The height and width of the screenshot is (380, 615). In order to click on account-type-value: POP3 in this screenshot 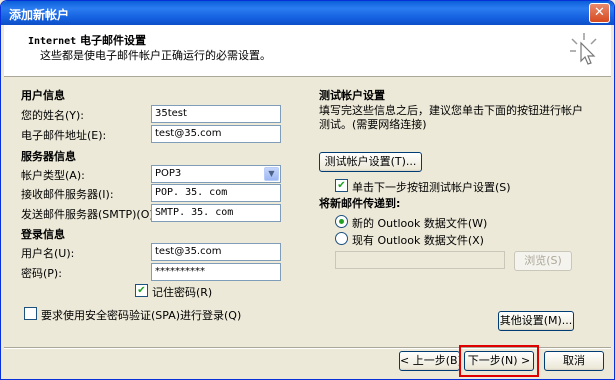, I will do `click(168, 173)`.